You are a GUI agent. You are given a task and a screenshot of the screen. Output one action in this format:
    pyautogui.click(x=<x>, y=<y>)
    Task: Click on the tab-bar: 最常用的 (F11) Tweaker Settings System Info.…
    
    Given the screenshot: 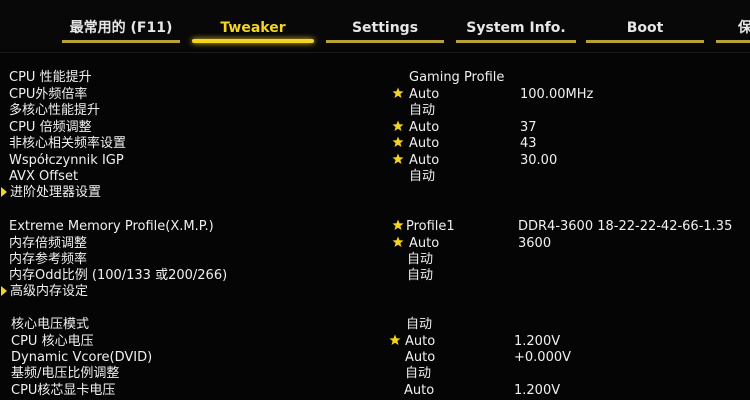 What is the action you would take?
    pyautogui.click(x=375, y=25)
    